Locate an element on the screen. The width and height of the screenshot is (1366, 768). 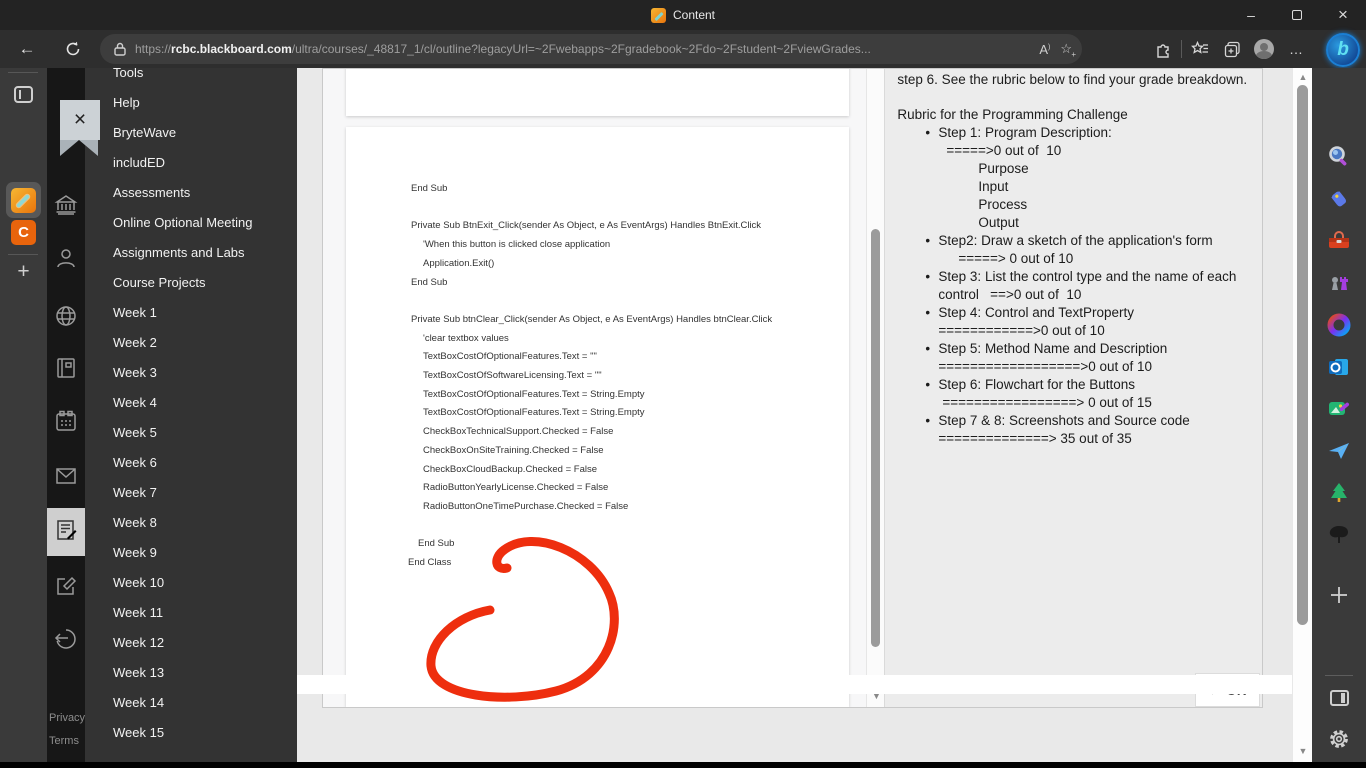
refresh-button is located at coordinates (73, 49).